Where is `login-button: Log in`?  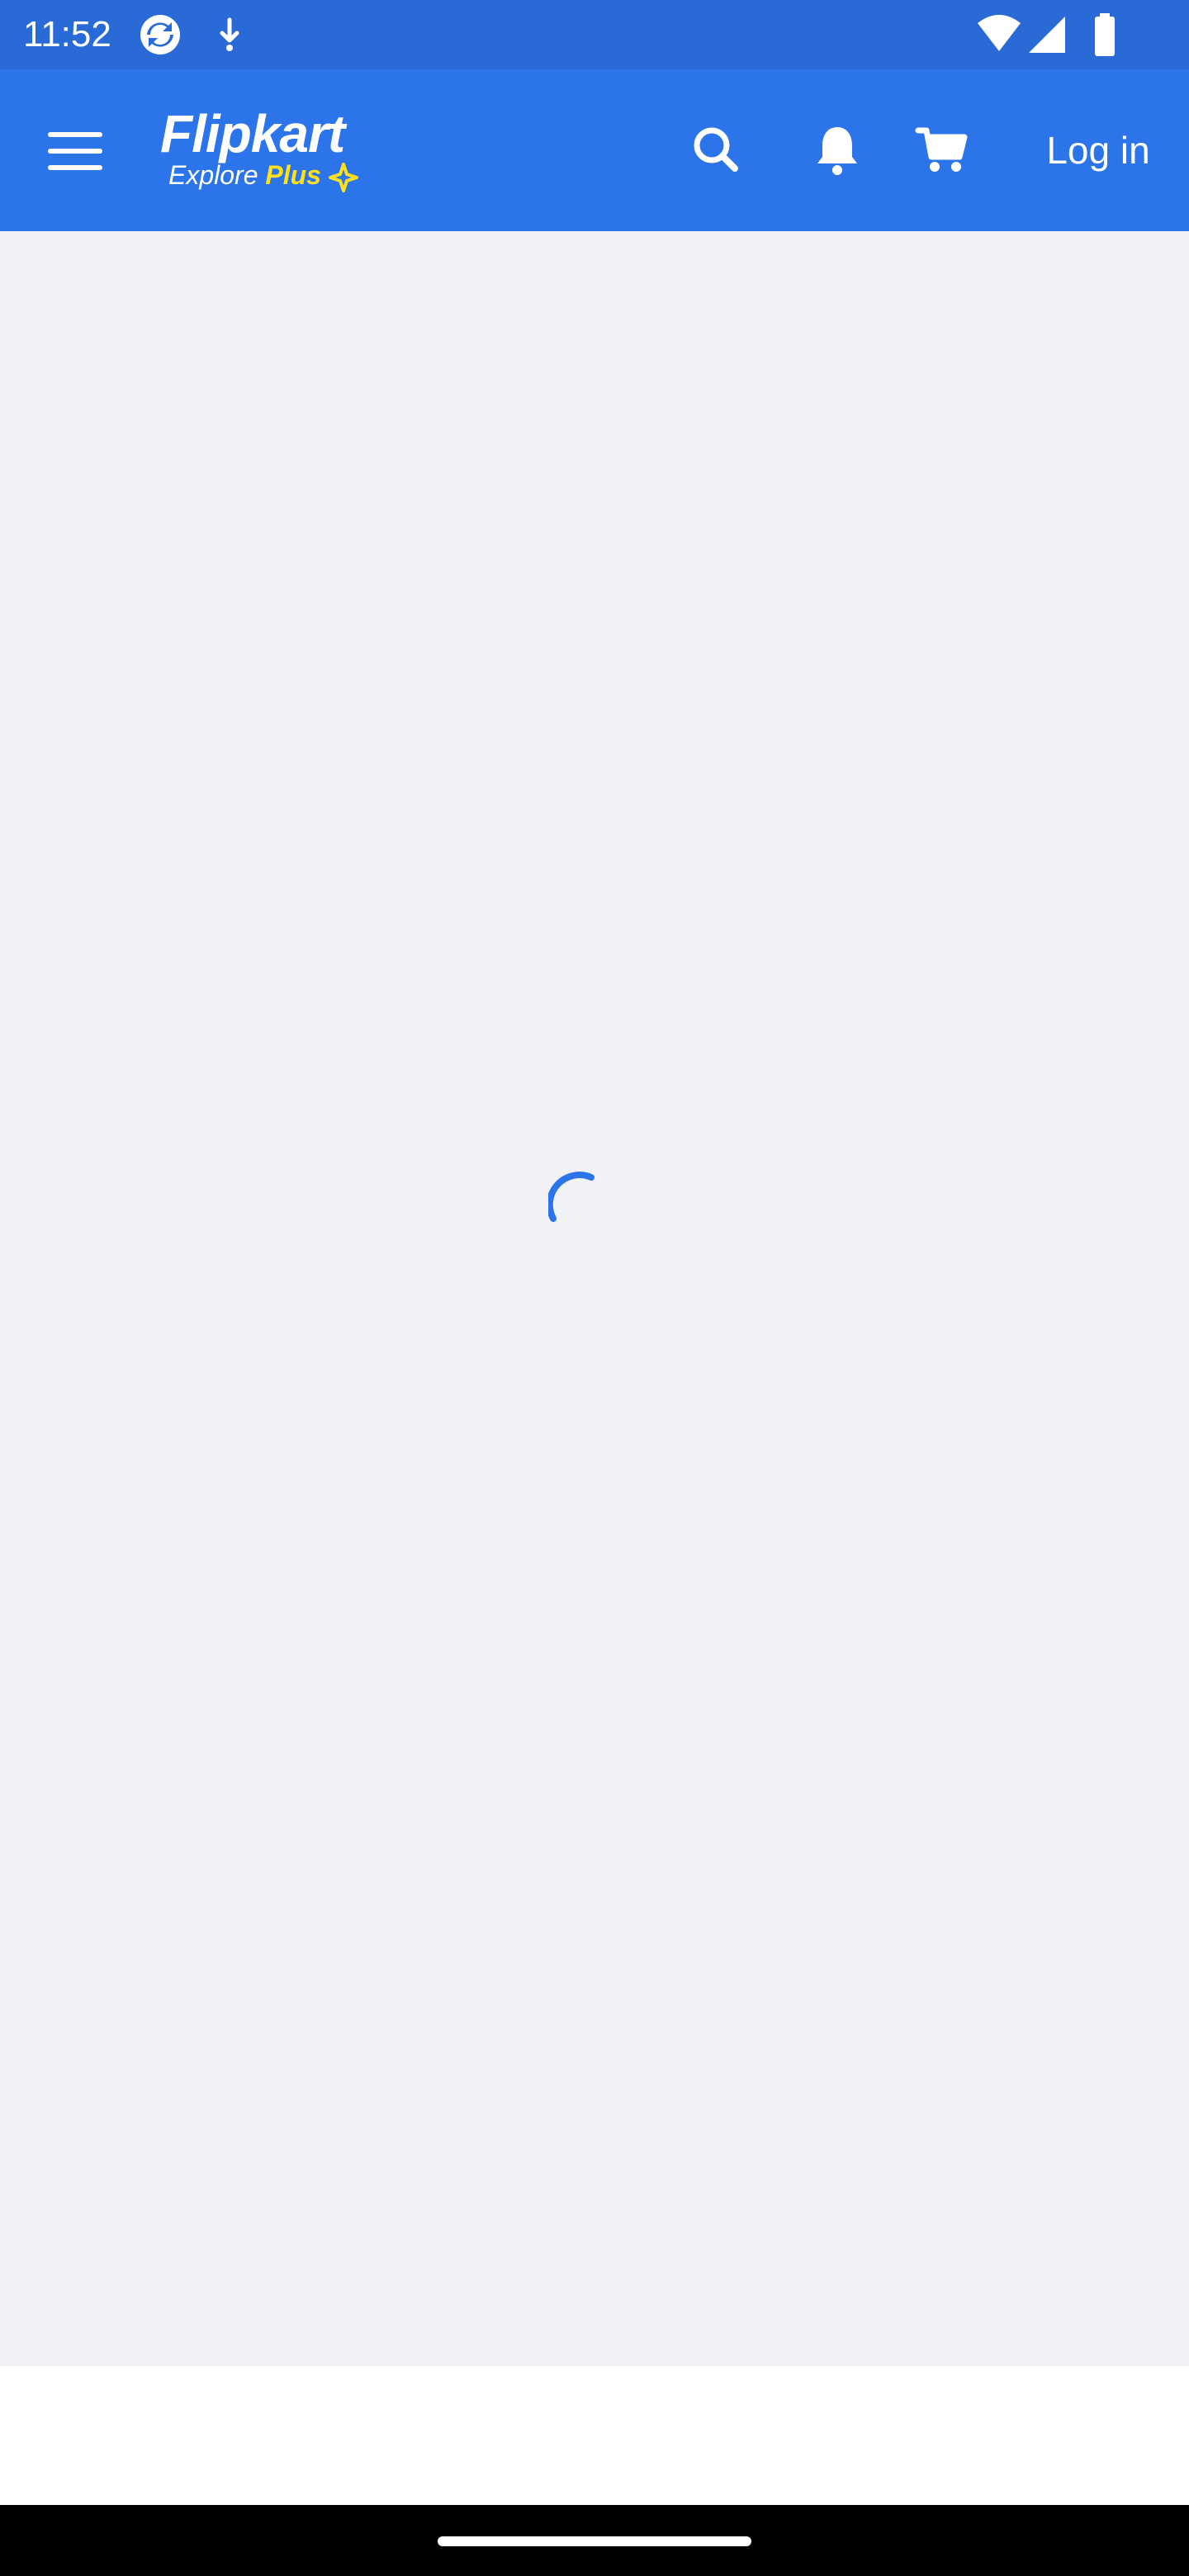
login-button: Log in is located at coordinates (1098, 150).